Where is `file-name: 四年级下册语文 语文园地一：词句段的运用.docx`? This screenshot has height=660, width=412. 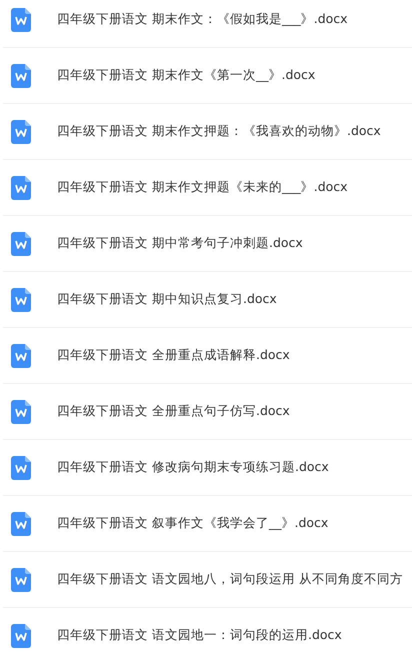
file-name: 四年级下册语文 语文园地一：词句段的运用.docx is located at coordinates (199, 635).